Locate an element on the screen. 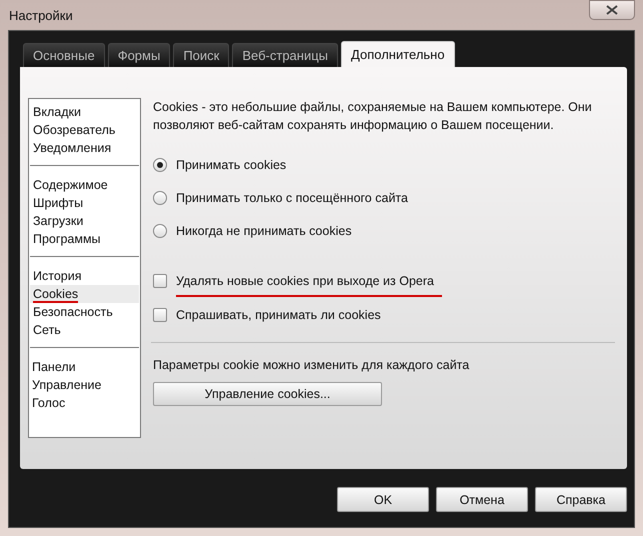 The image size is (643, 536). tab: Формы is located at coordinates (139, 55).